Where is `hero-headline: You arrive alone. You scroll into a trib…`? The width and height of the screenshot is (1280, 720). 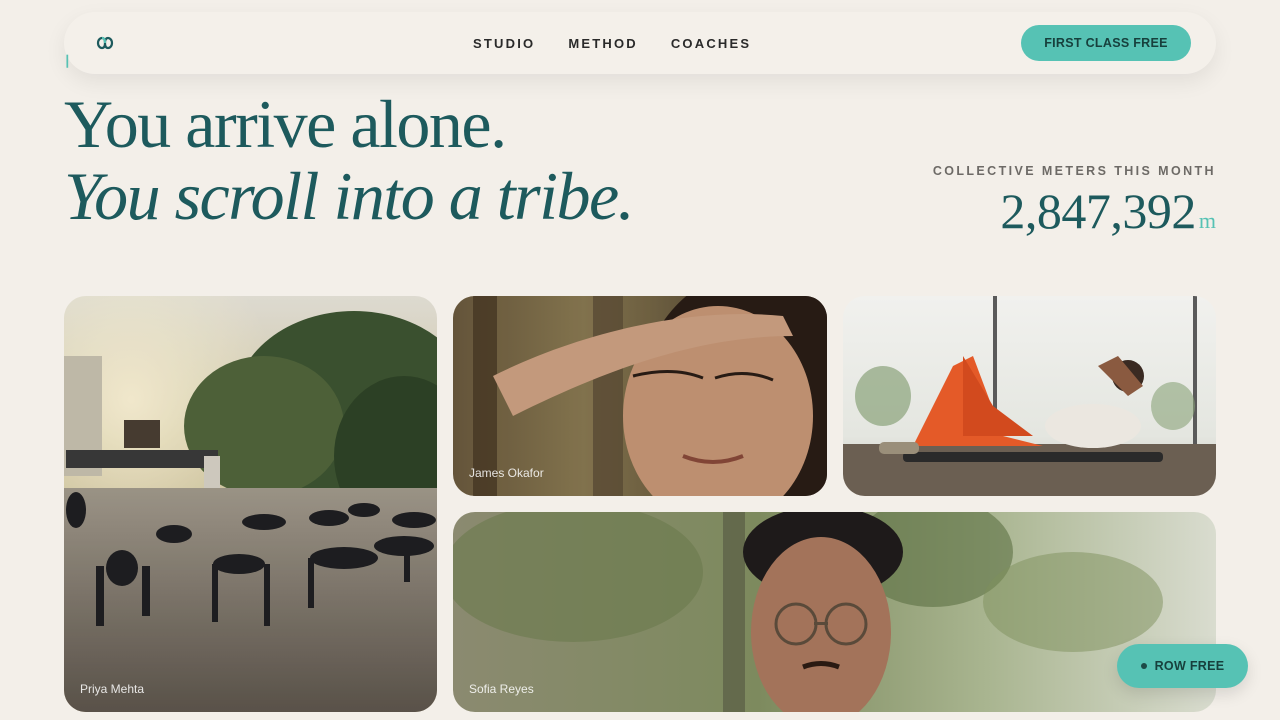 hero-headline: You arrive alone. You scroll into a trib… is located at coordinates (349, 160).